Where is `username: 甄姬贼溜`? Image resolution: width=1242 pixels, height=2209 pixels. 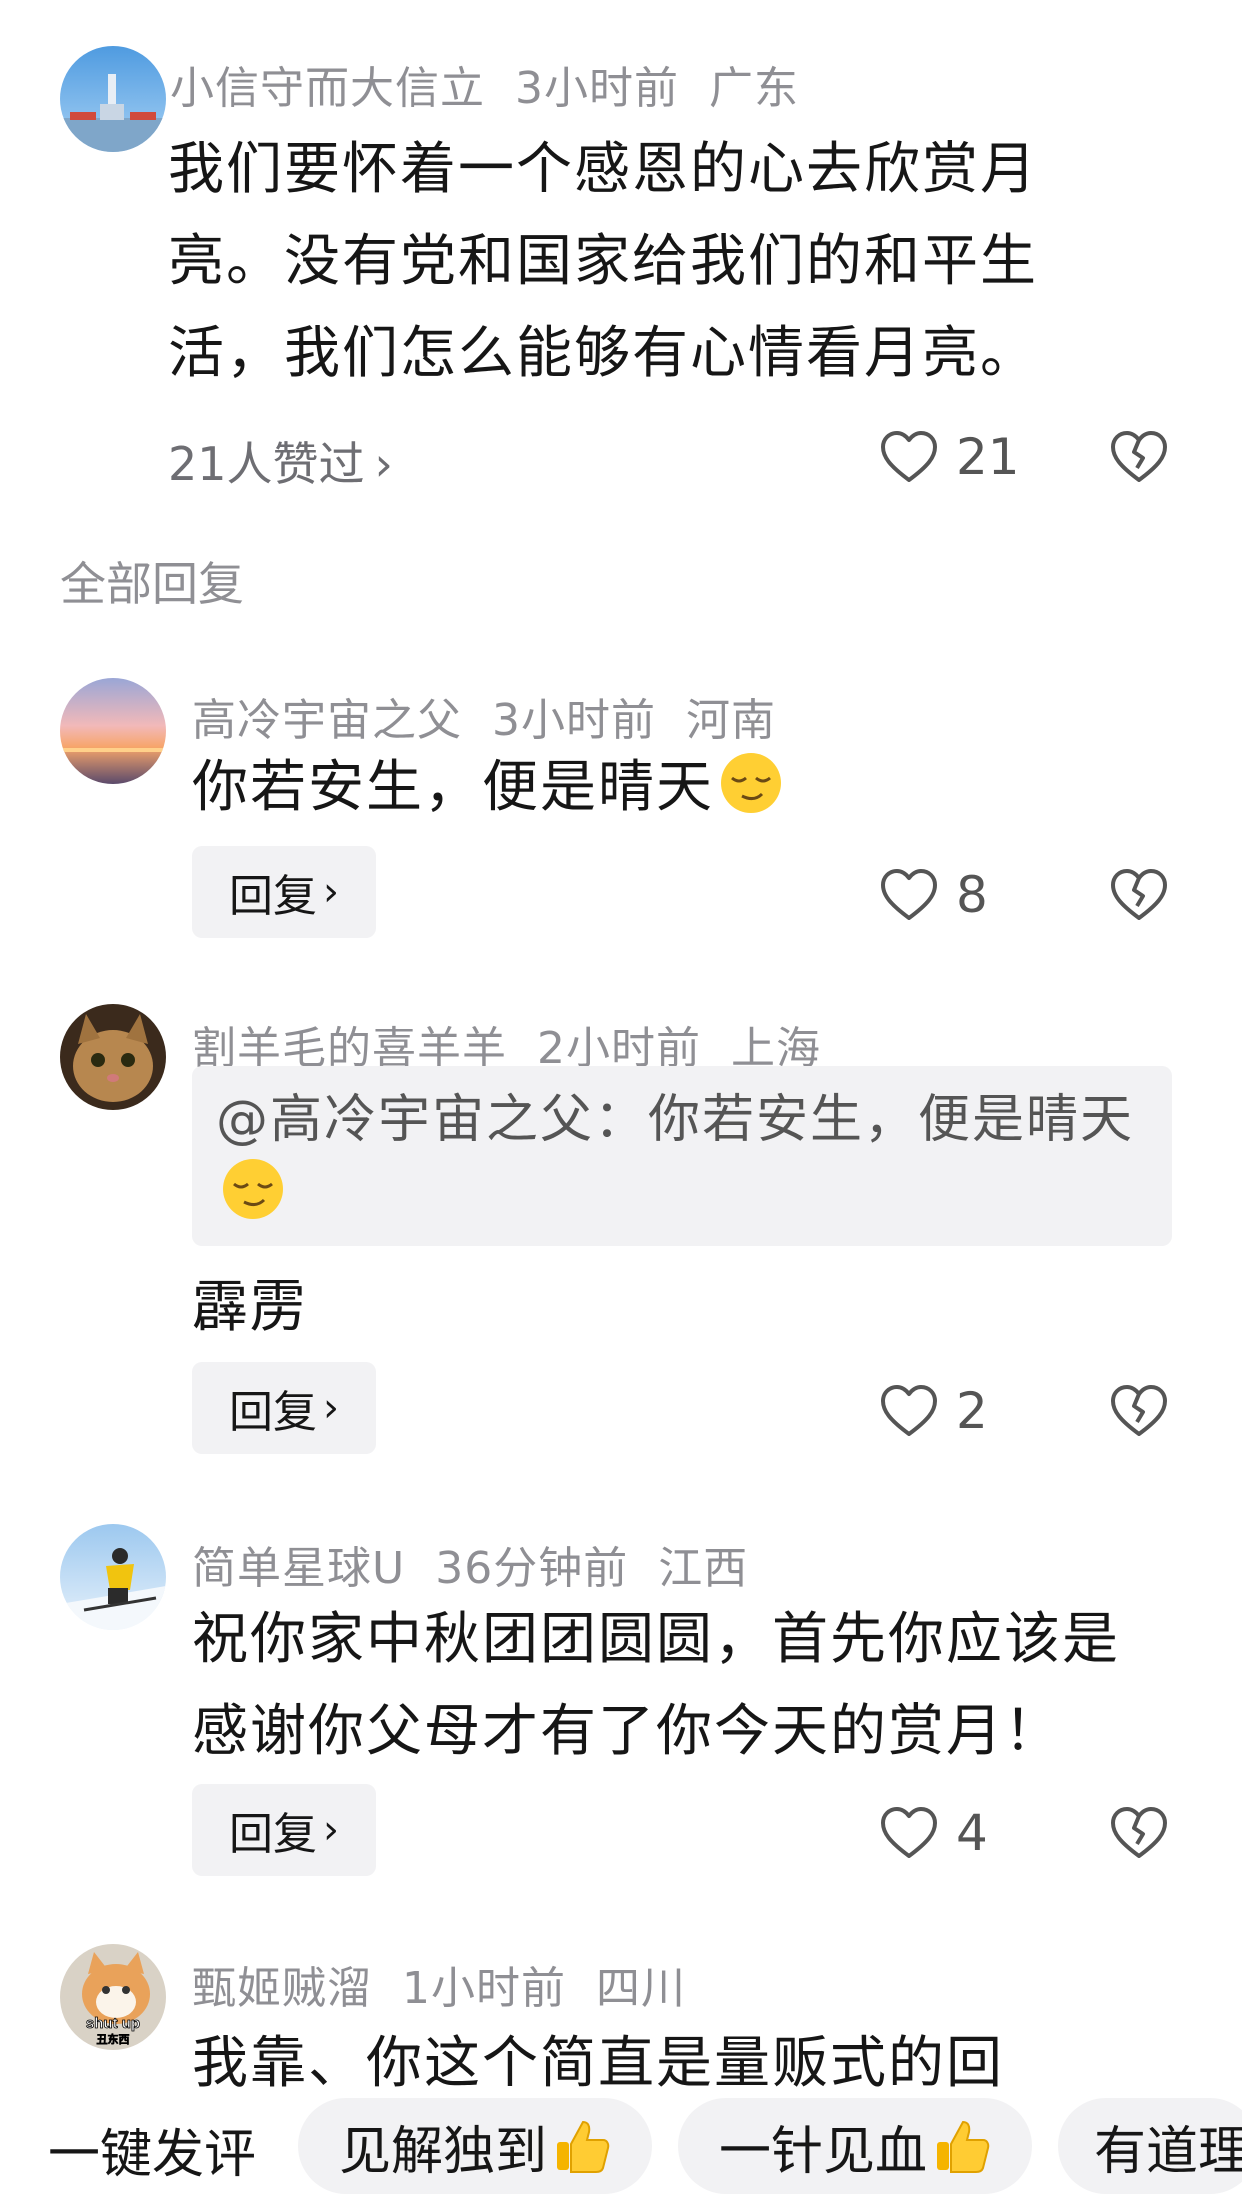 username: 甄姬贼溜 is located at coordinates (282, 1988).